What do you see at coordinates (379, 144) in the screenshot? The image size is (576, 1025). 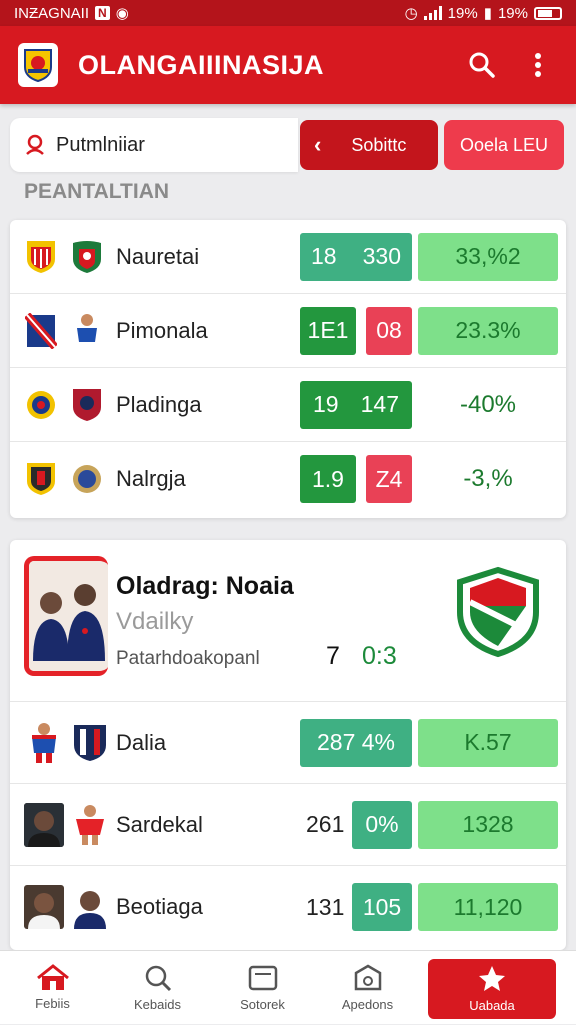 I see `back-filter-label: Sobittc` at bounding box center [379, 144].